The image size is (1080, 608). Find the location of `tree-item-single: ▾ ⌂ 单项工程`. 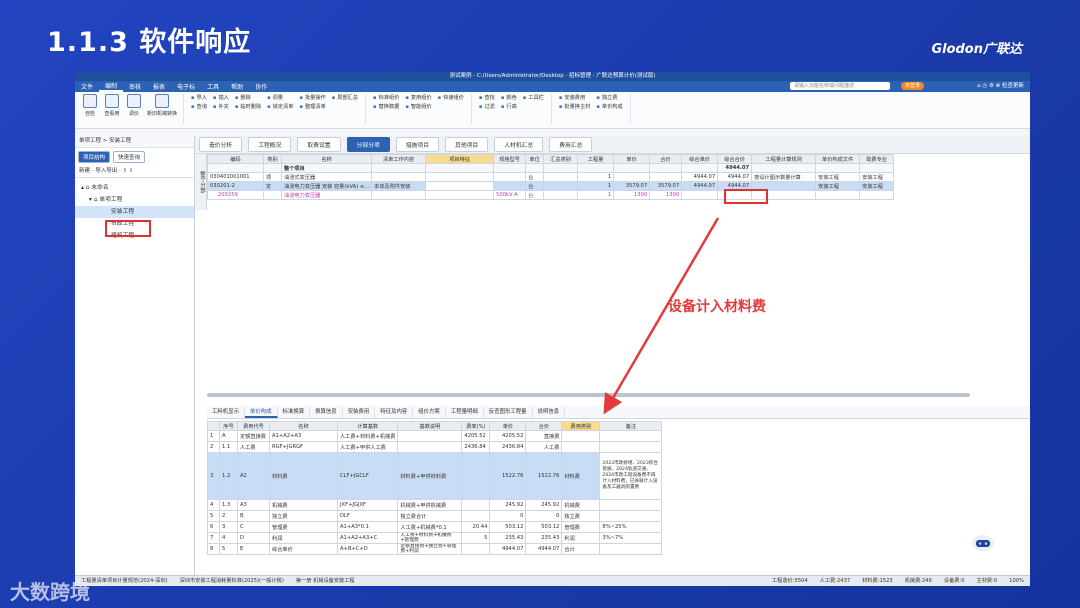

tree-item-single: ▾ ⌂ 单项工程 is located at coordinates (134, 200).